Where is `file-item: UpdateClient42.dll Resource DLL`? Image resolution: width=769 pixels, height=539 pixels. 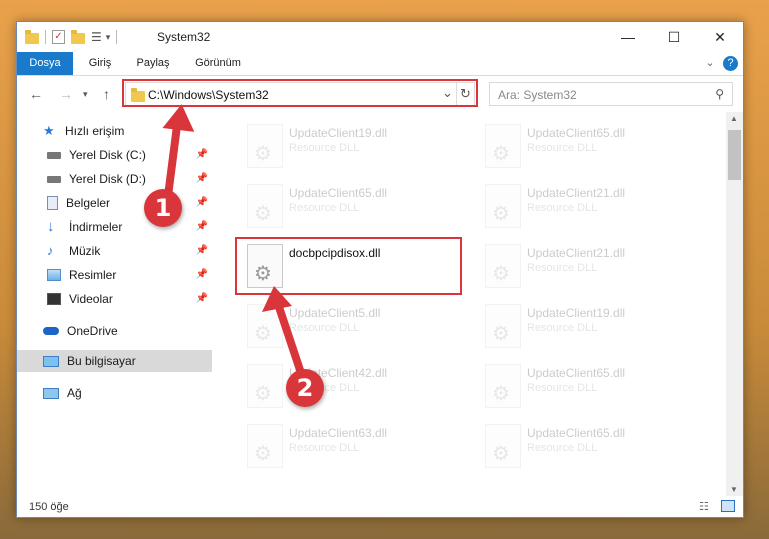 file-item: UpdateClient42.dll Resource DLL is located at coordinates (354, 387).